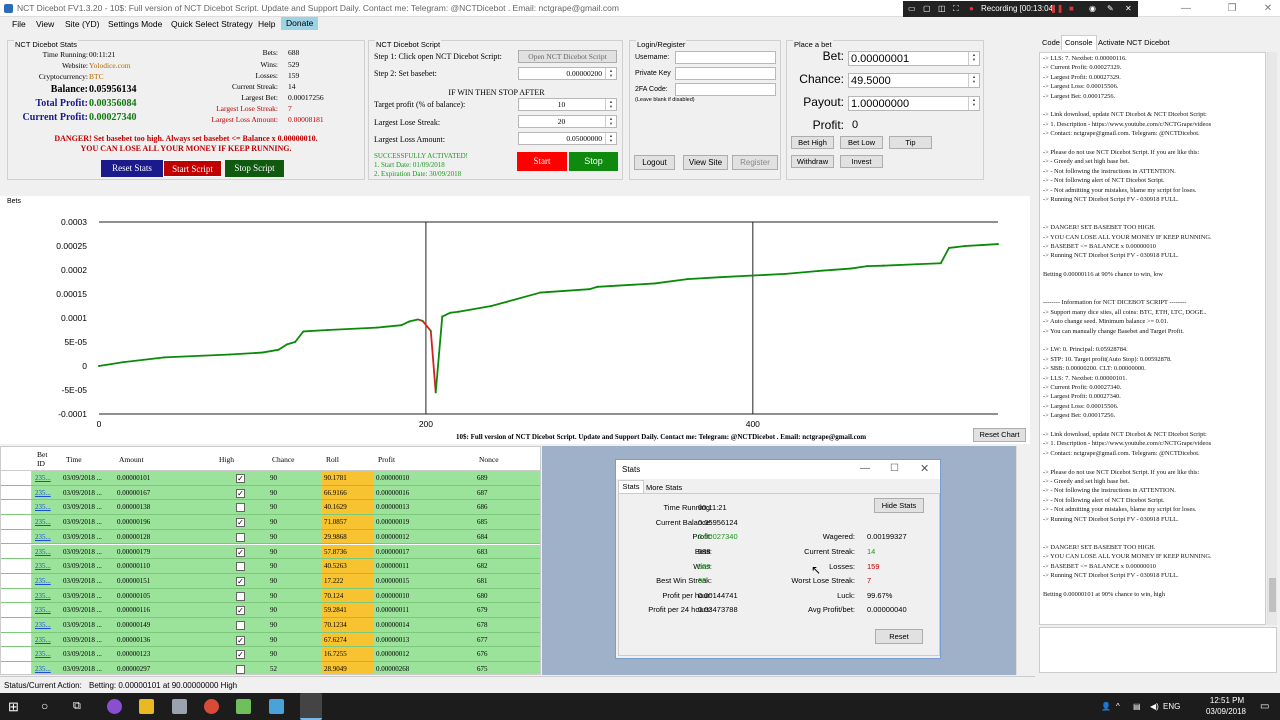 This screenshot has height=720, width=1280. What do you see at coordinates (266, 24) in the screenshot?
I see `menu-help: Help` at bounding box center [266, 24].